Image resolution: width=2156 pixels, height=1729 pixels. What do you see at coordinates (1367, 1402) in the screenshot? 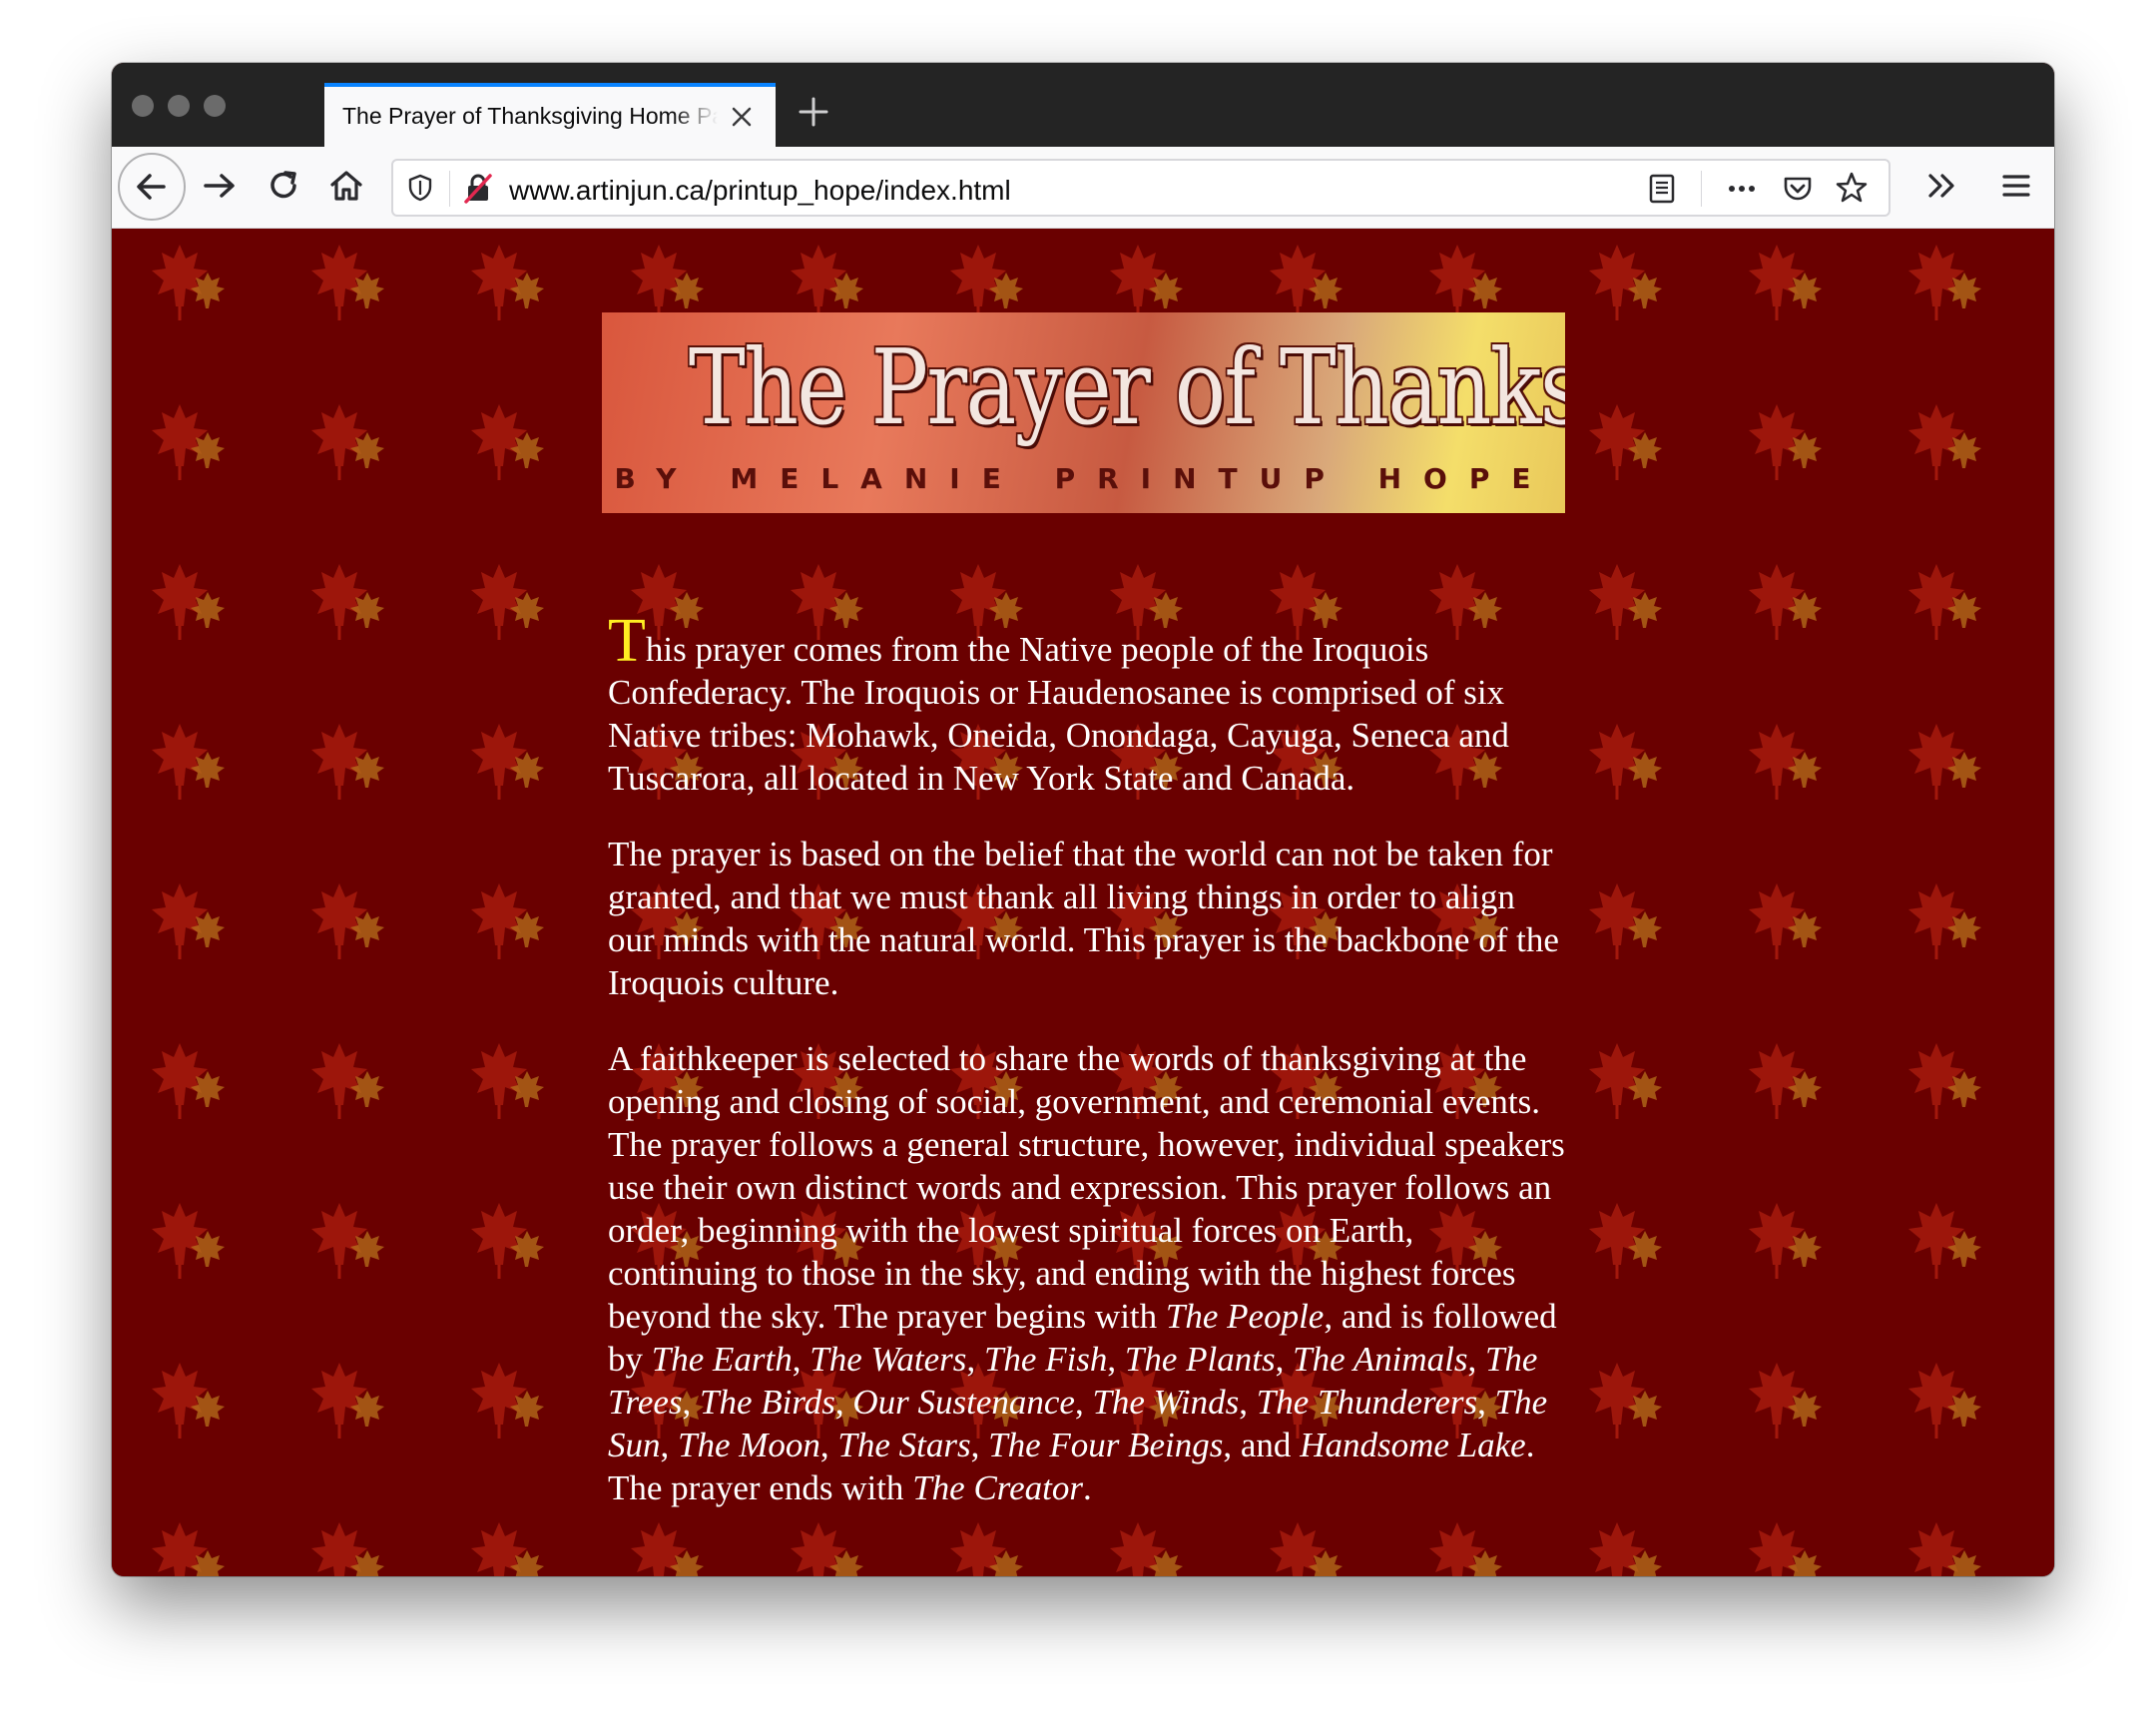
I see `term-the-thunderers: The Thunderers` at bounding box center [1367, 1402].